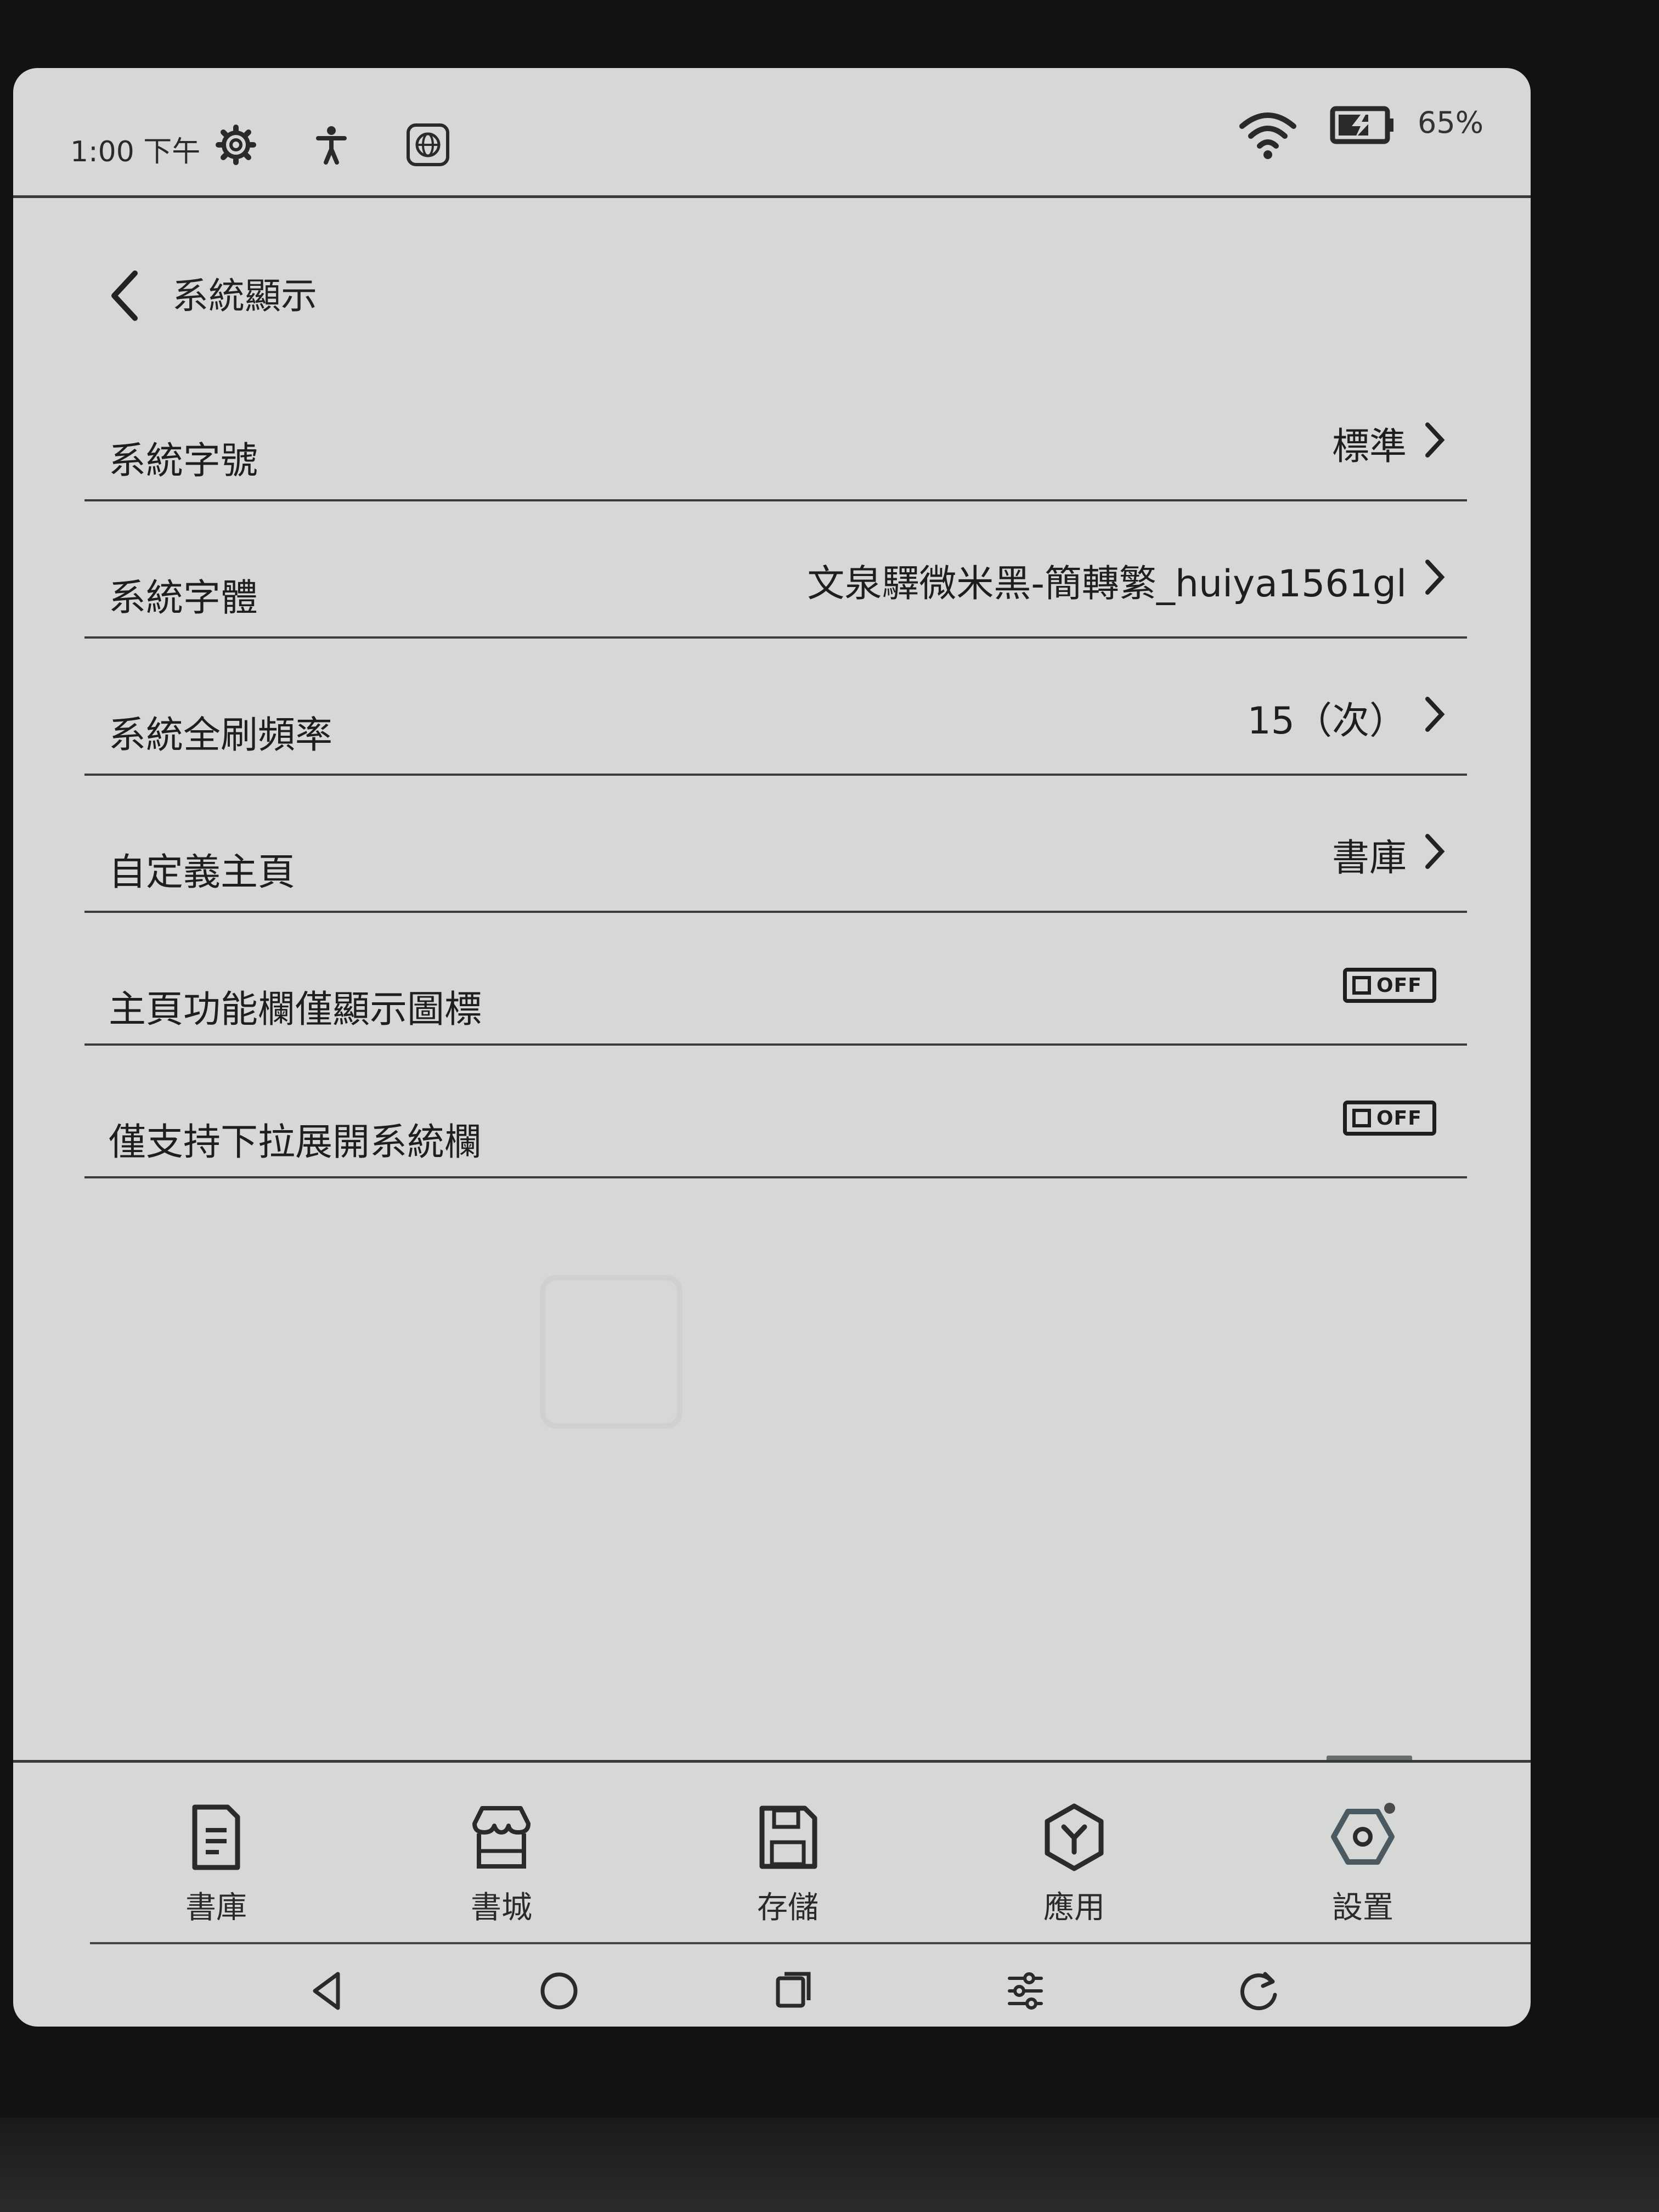  What do you see at coordinates (502, 1908) in the screenshot?
I see `tab-label: 書城` at bounding box center [502, 1908].